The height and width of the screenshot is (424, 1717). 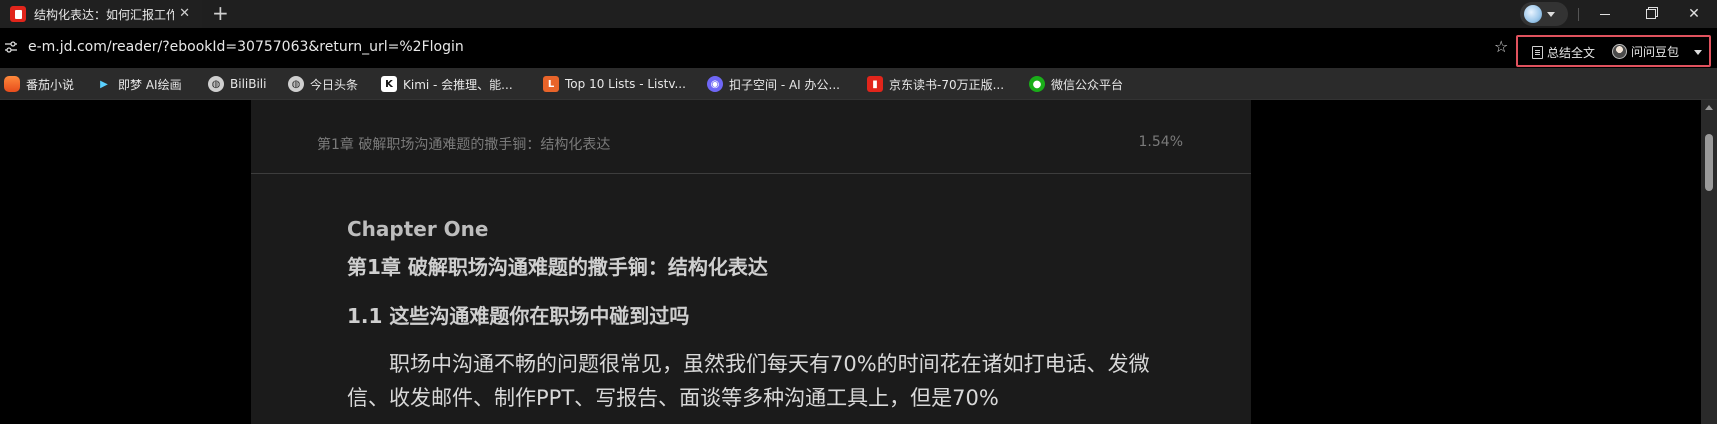 What do you see at coordinates (104, 14) in the screenshot?
I see `tab-title: 结构化表达：如何汇报工作` at bounding box center [104, 14].